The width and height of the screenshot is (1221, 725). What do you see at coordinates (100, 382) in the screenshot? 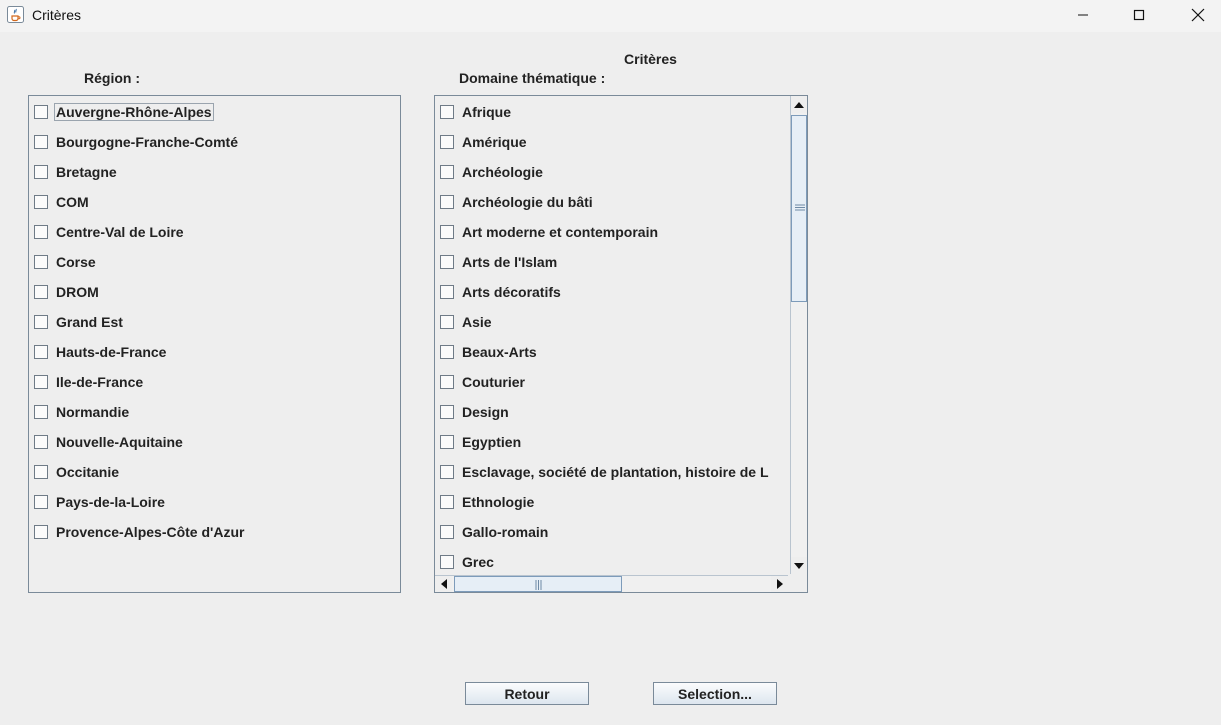
I see `region-item-label: Ile-de-France` at bounding box center [100, 382].